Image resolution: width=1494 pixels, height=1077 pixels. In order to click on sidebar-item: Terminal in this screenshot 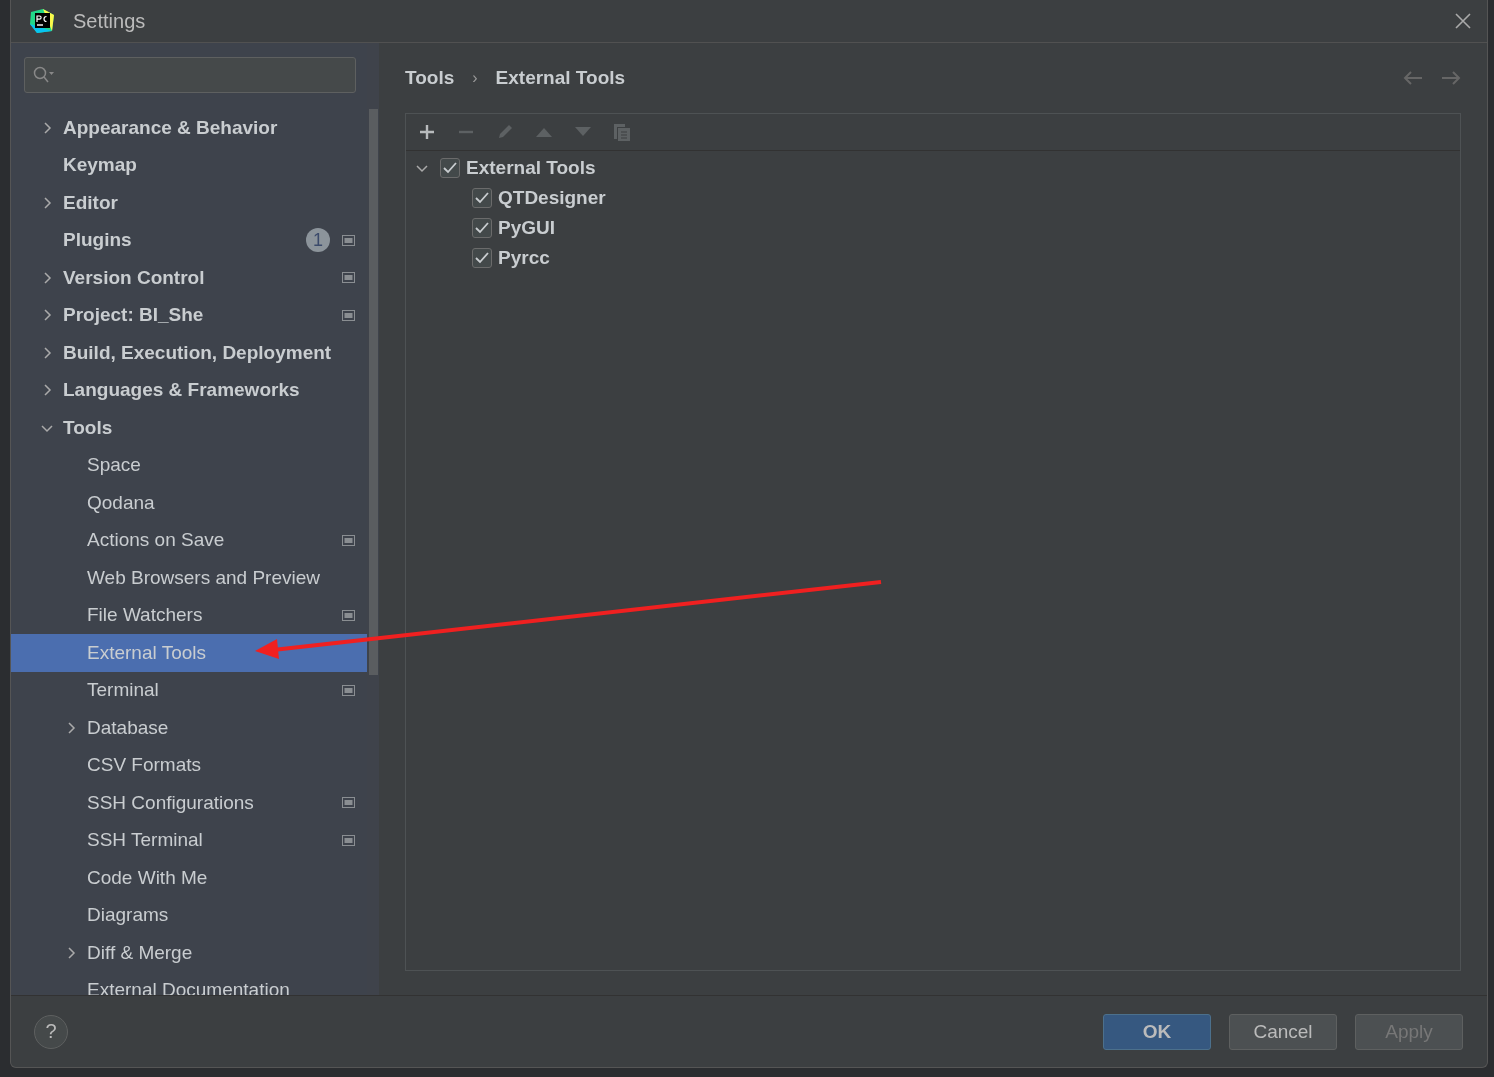, I will do `click(189, 690)`.